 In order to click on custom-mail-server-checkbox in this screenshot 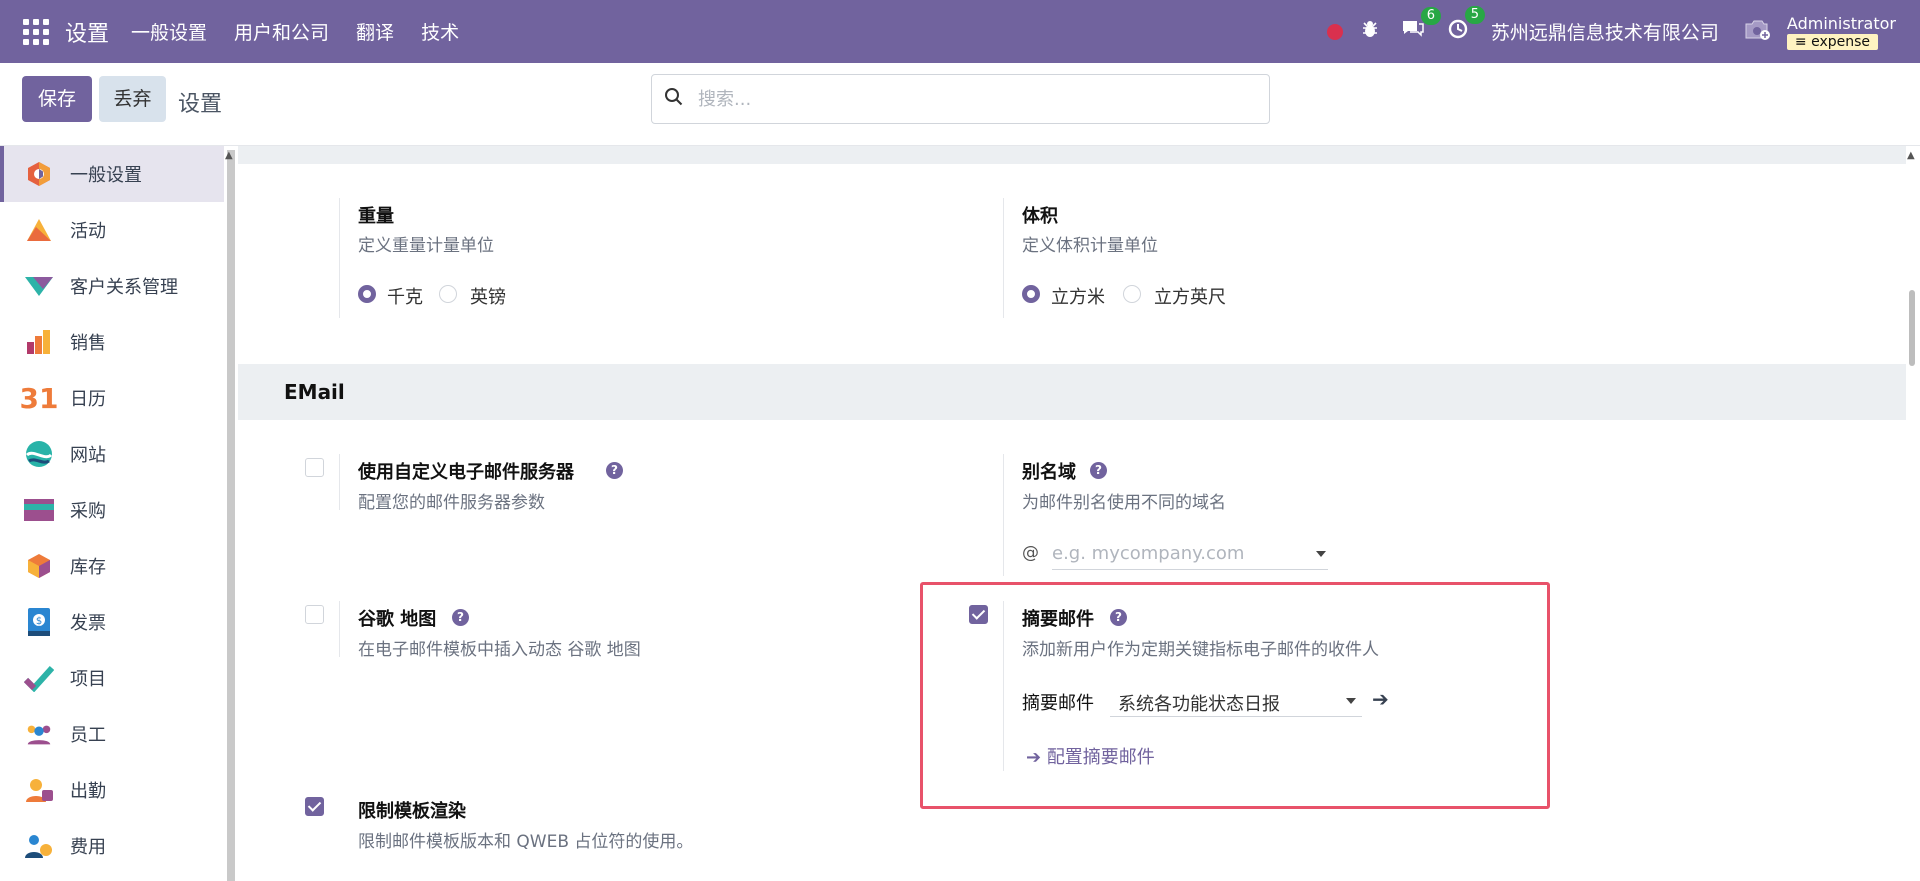, I will do `click(314, 467)`.